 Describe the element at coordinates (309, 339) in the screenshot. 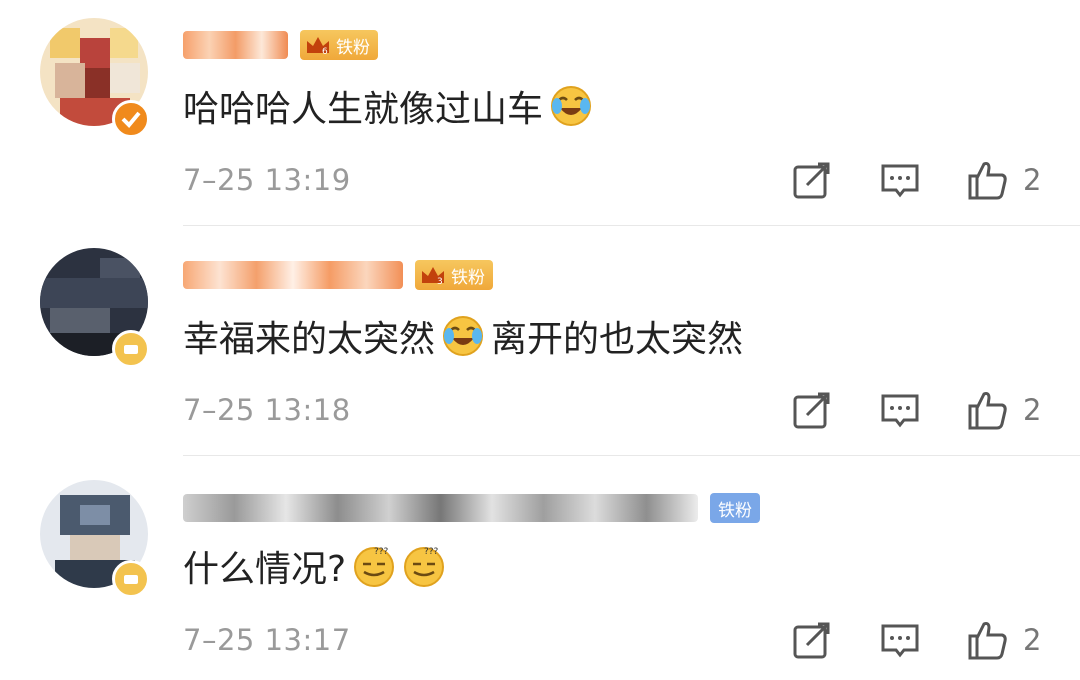

I see `comment-body-part1: 幸福来的太突然` at that location.